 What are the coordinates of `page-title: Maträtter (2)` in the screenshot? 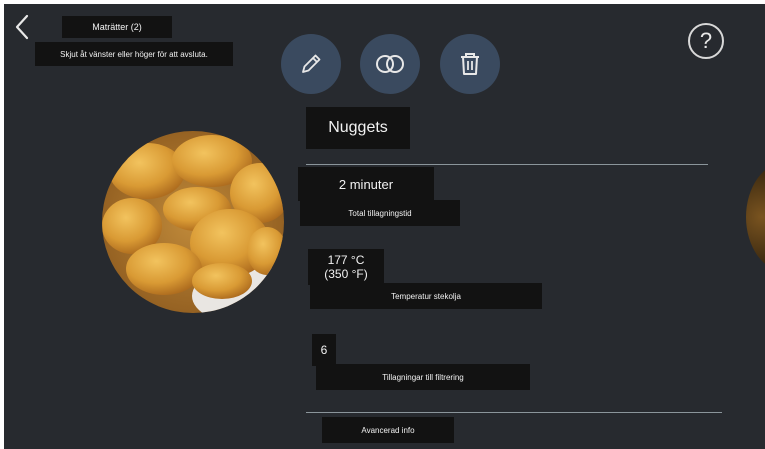 It's located at (117, 27).